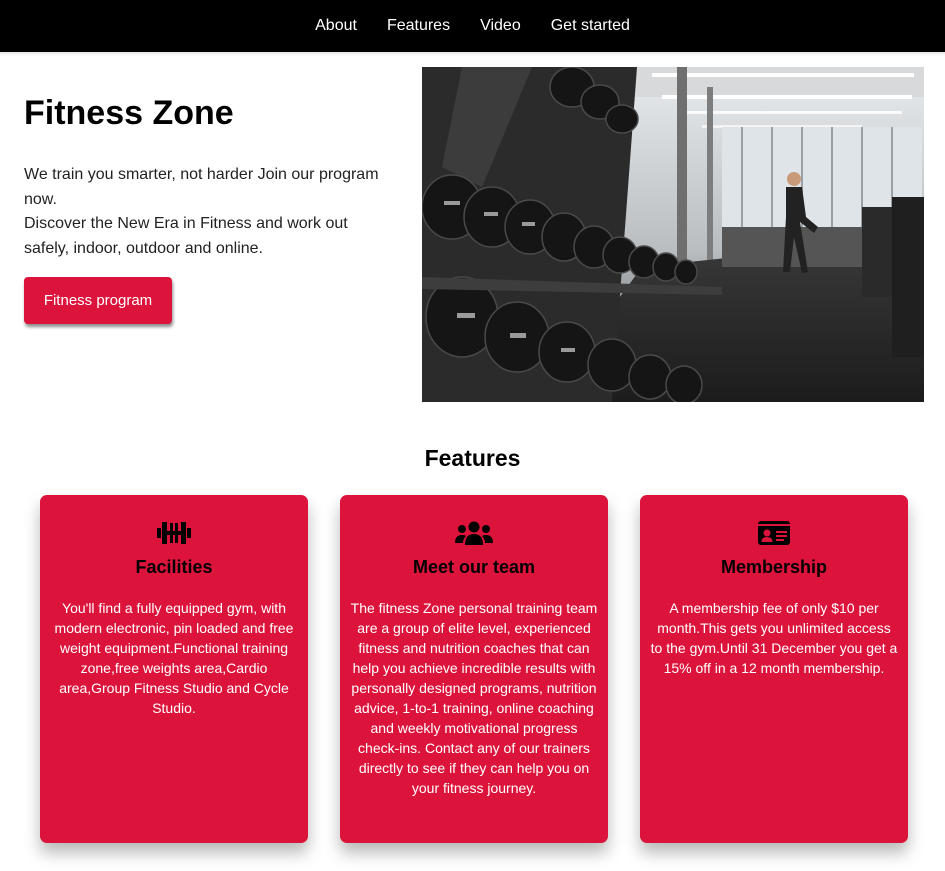  I want to click on top-navbar: About Features Video Get started, so click(472, 26).